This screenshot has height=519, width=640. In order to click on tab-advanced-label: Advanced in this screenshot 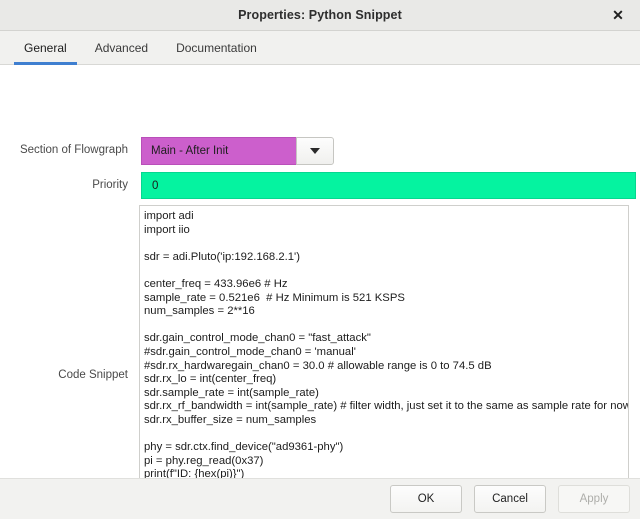, I will do `click(121, 47)`.